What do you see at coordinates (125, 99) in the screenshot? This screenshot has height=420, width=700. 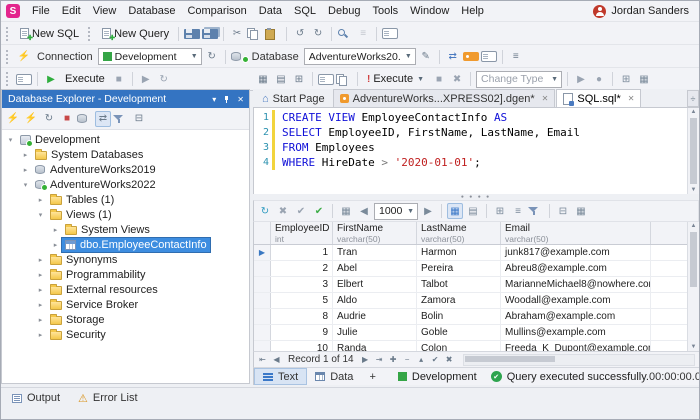 I see `explorer-header: Database Explorer - Development ▾ ✕` at bounding box center [125, 99].